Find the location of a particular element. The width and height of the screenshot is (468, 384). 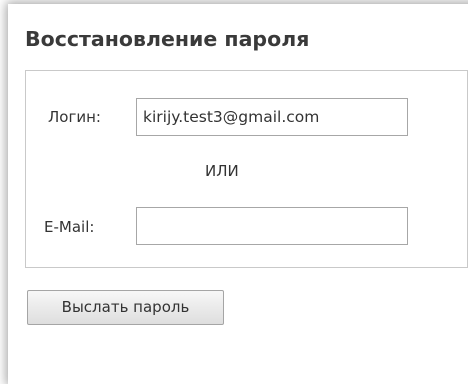

login-label: Логин: is located at coordinates (74, 117).